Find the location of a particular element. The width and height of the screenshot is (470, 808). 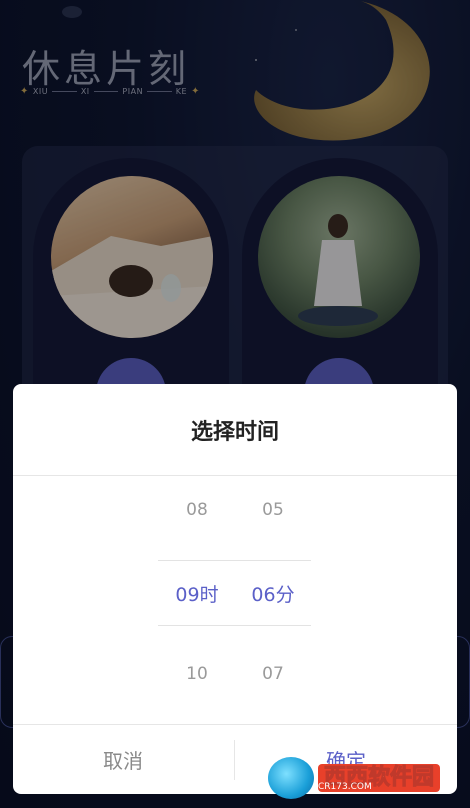

hour-option: 10 is located at coordinates (197, 674).